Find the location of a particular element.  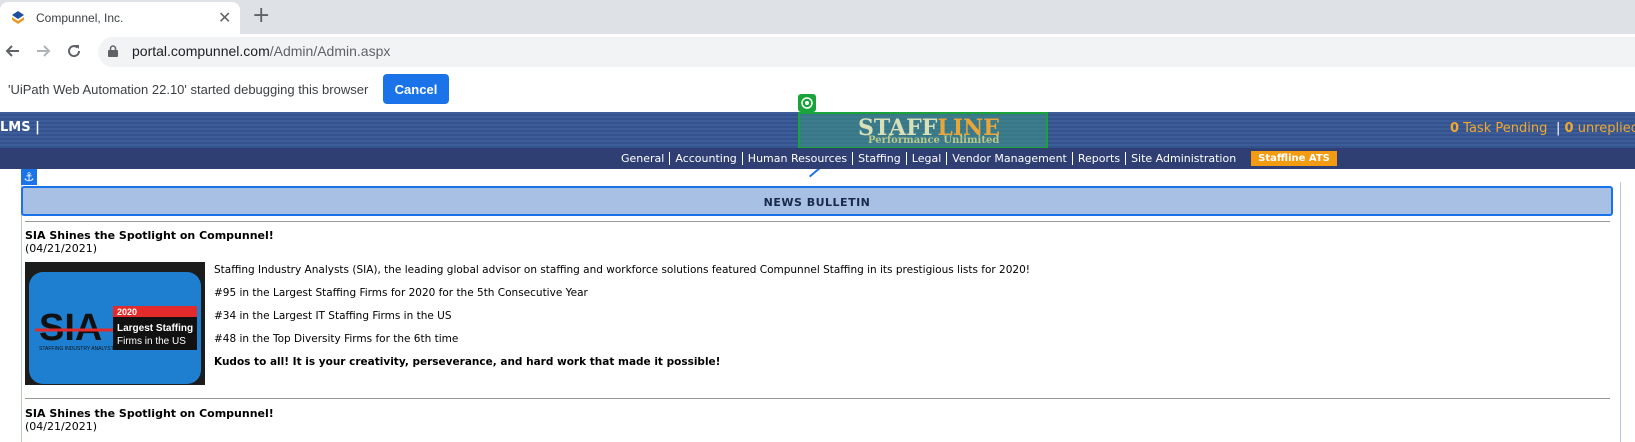

browser-toolbar: portal.compunnel.com/Admin/Admin.aspx is located at coordinates (817, 52).